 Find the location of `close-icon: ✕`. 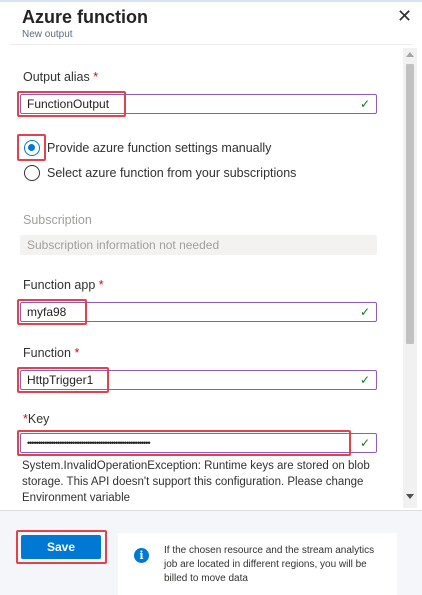

close-icon: ✕ is located at coordinates (404, 16).